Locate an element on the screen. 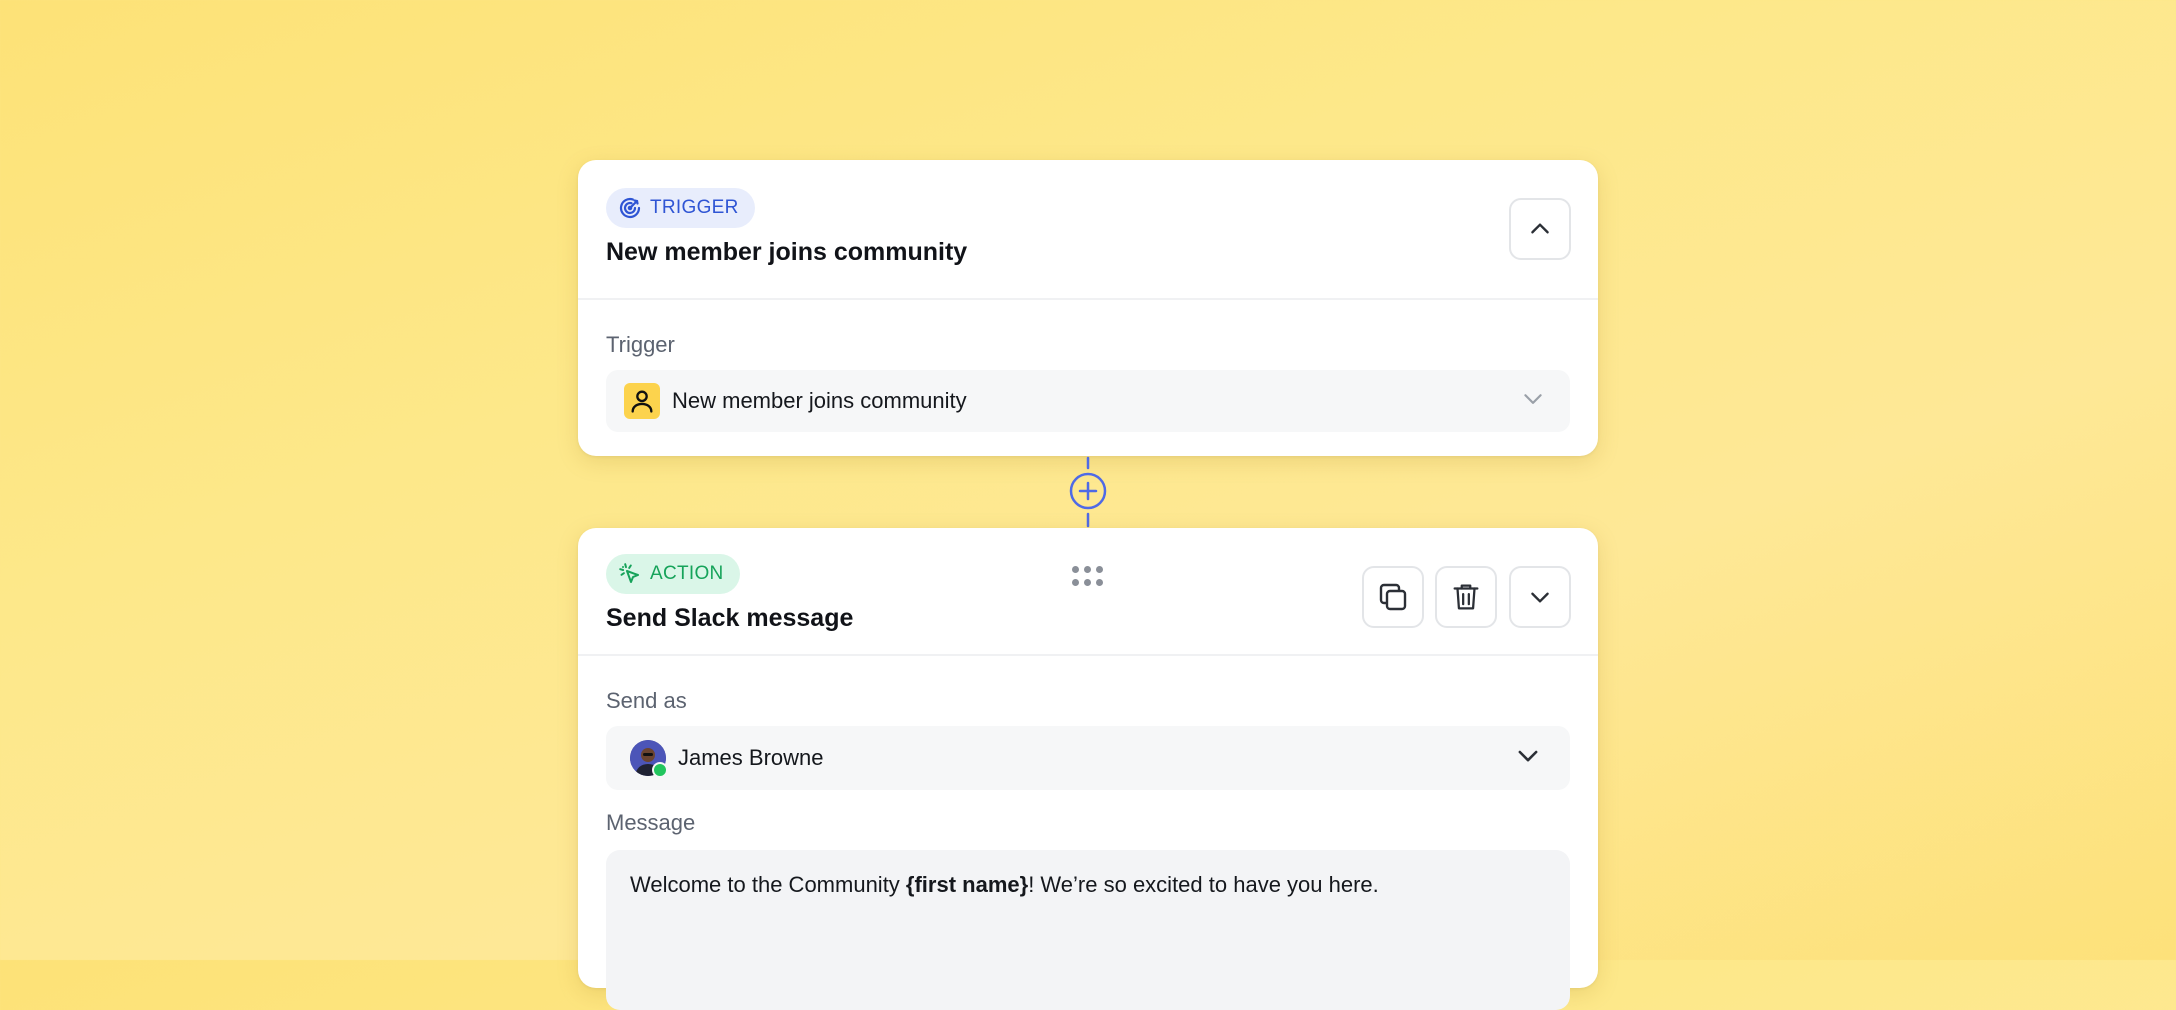 Image resolution: width=2176 pixels, height=1010 pixels. target-icon is located at coordinates (630, 208).